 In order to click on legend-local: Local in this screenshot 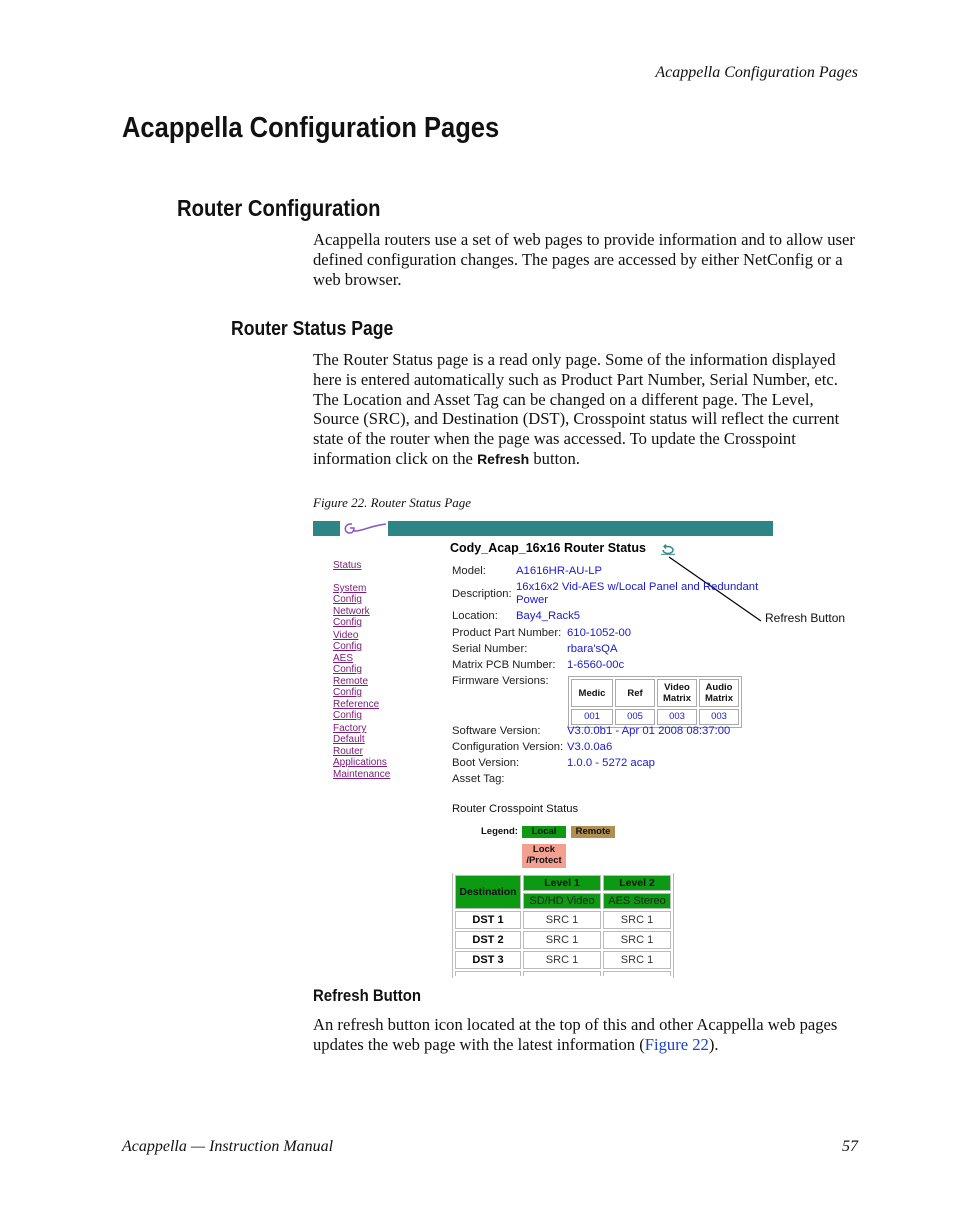, I will do `click(544, 832)`.